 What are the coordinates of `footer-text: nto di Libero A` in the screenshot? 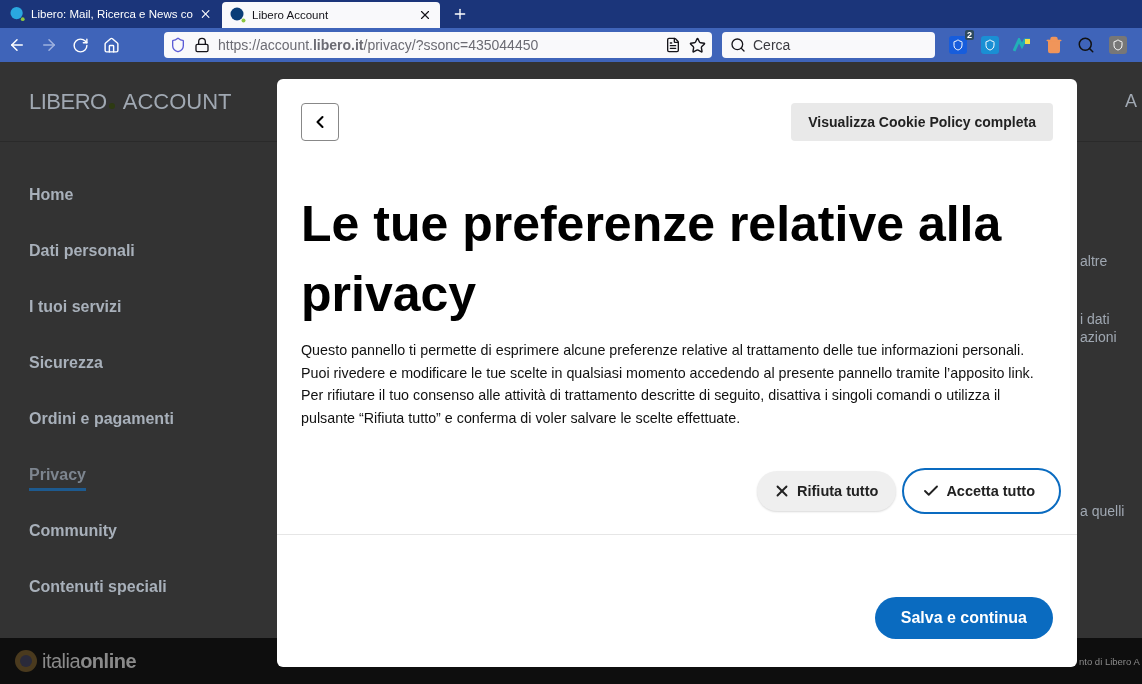 It's located at (1110, 661).